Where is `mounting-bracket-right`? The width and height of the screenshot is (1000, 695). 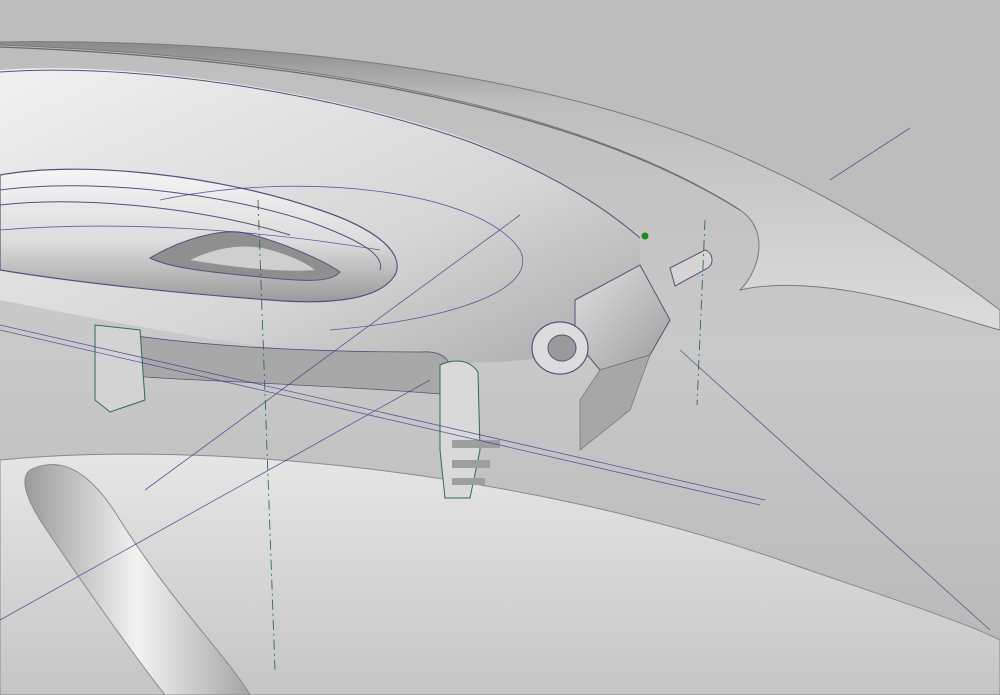 mounting-bracket-right is located at coordinates (460, 429).